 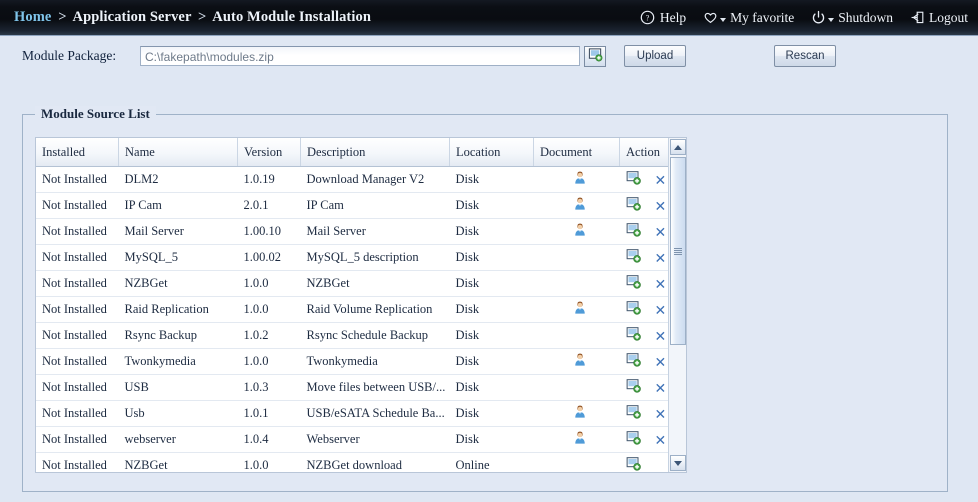 I want to click on cell-description: NZBGet, so click(x=375, y=283).